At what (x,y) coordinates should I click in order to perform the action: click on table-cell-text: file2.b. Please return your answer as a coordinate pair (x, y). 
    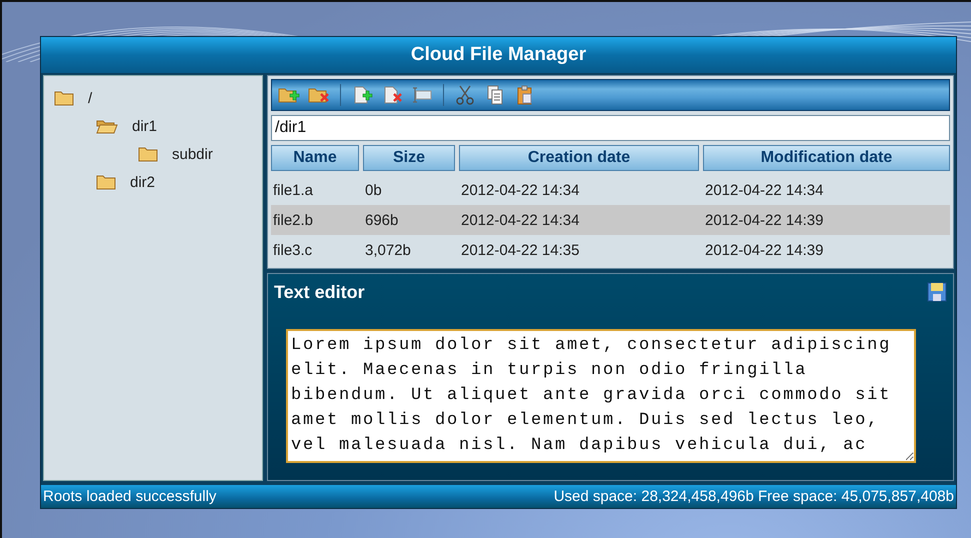
    Looking at the image, I should click on (293, 220).